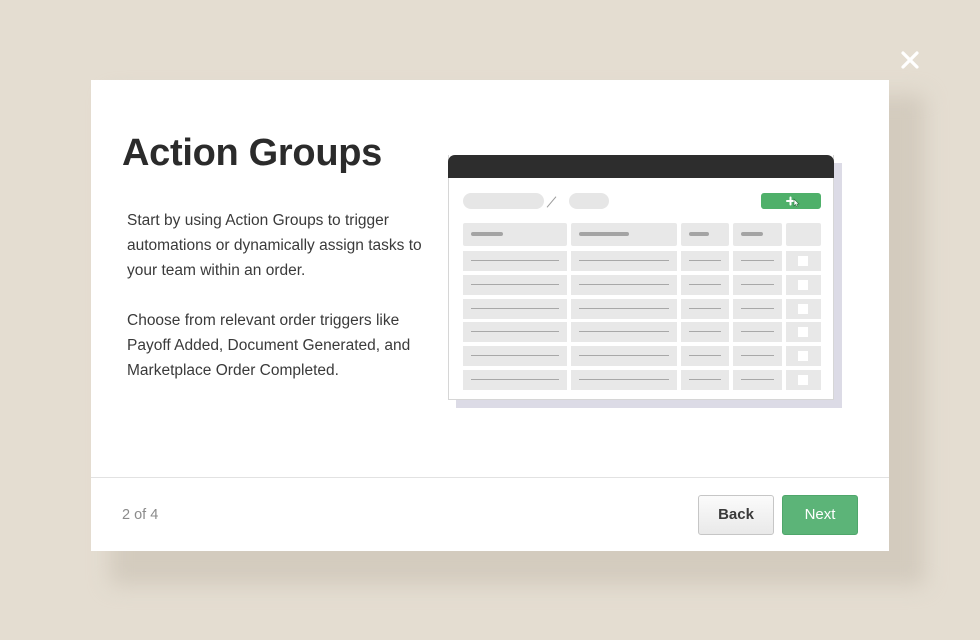  What do you see at coordinates (140, 515) in the screenshot?
I see `step-counter: 2 of 4` at bounding box center [140, 515].